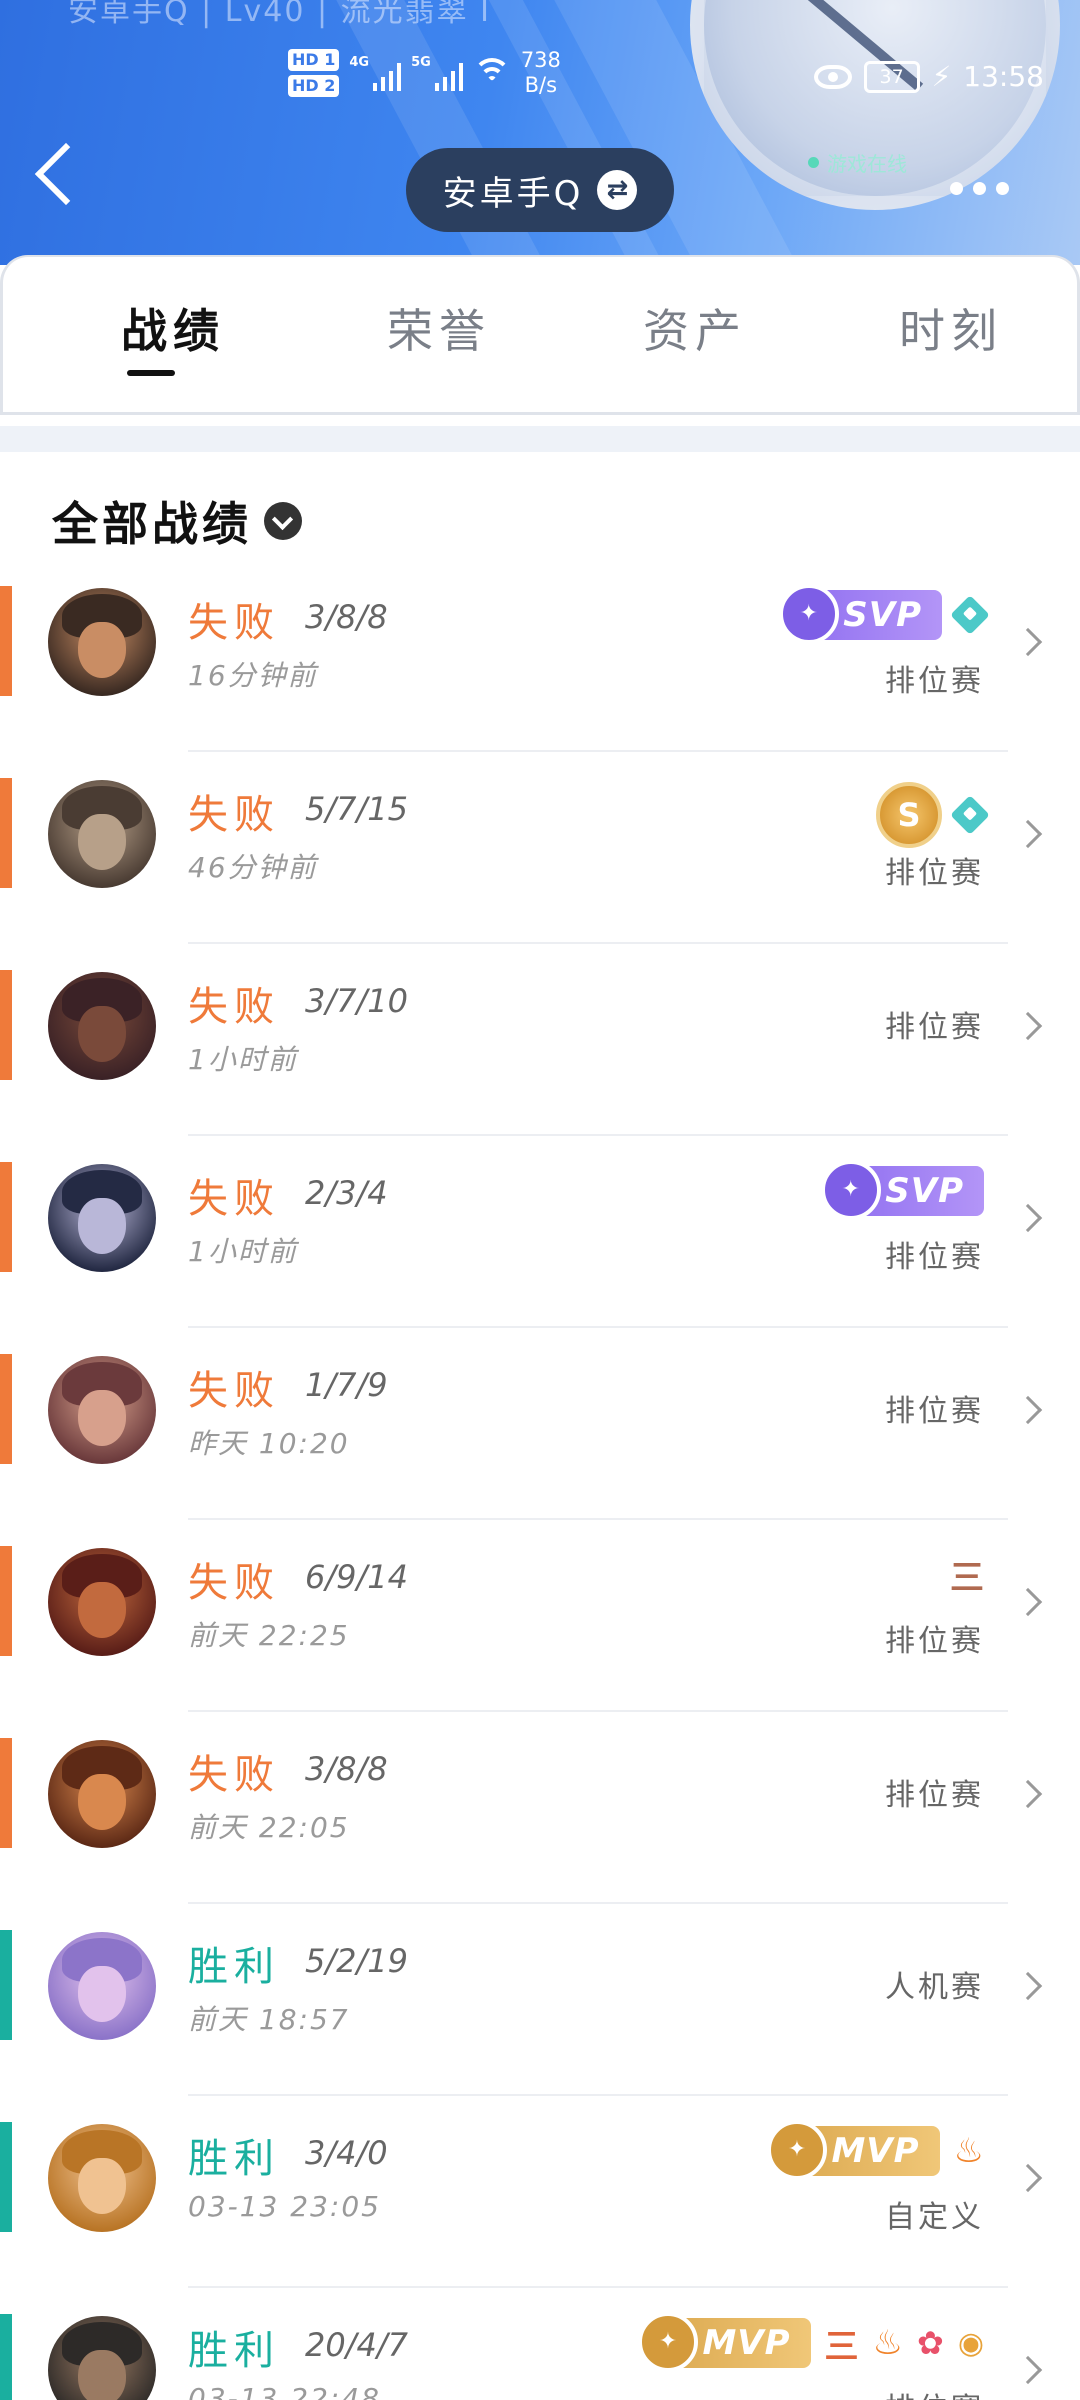 The width and height of the screenshot is (1080, 2400). Describe the element at coordinates (152, 524) in the screenshot. I see `filter-label: 全部战绩` at that location.